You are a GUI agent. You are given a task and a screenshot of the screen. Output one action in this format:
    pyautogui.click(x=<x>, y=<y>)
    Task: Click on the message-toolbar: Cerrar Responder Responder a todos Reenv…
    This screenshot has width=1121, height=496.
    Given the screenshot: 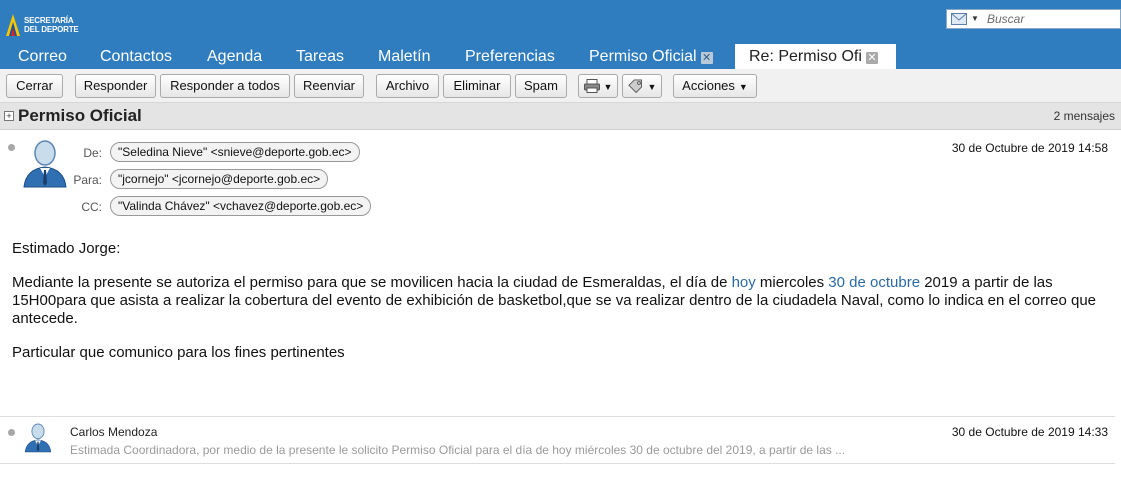 What is the action you would take?
    pyautogui.click(x=560, y=86)
    